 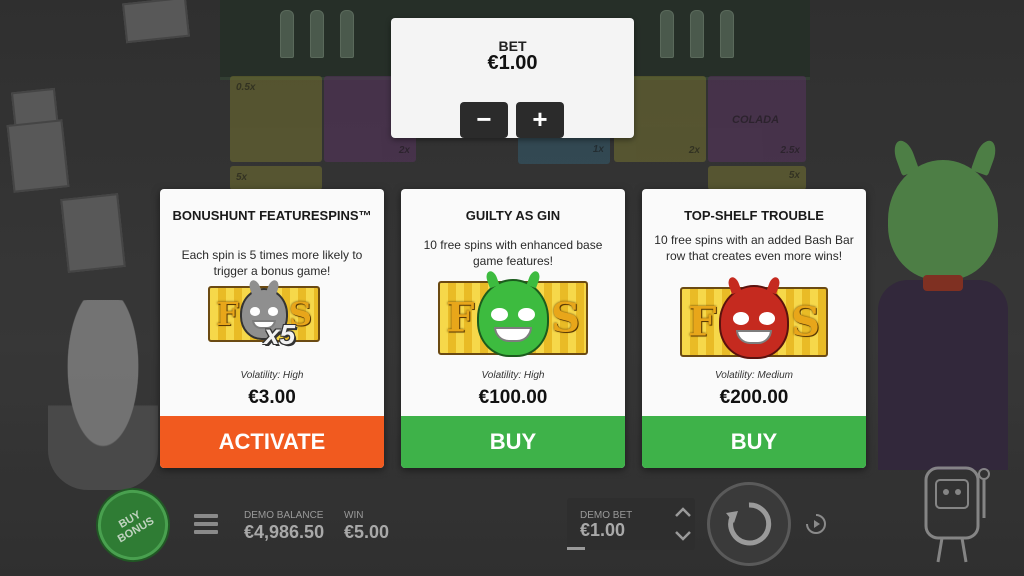 I want to click on win-value: €5.00, so click(x=367, y=532).